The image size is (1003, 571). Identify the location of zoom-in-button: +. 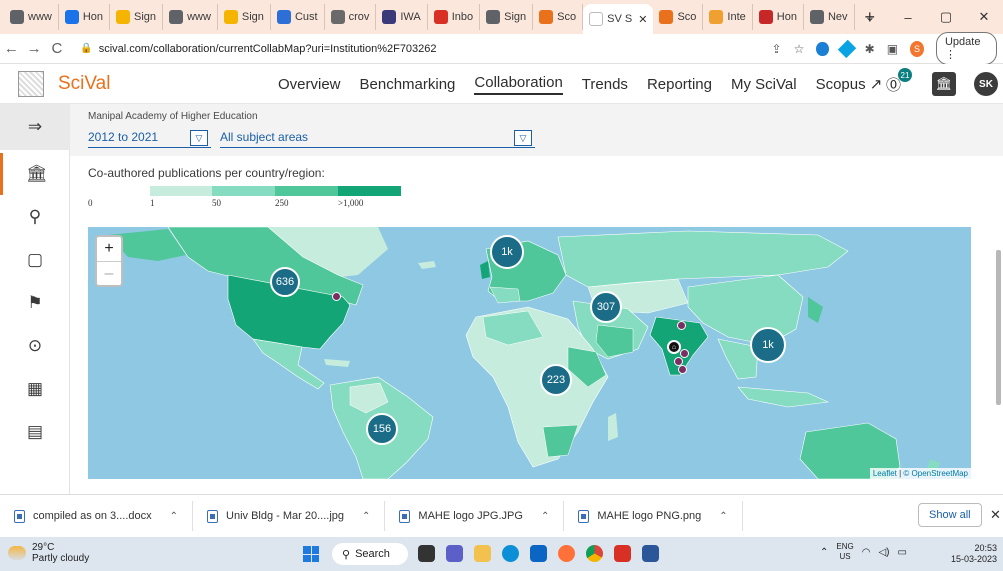
(109, 249).